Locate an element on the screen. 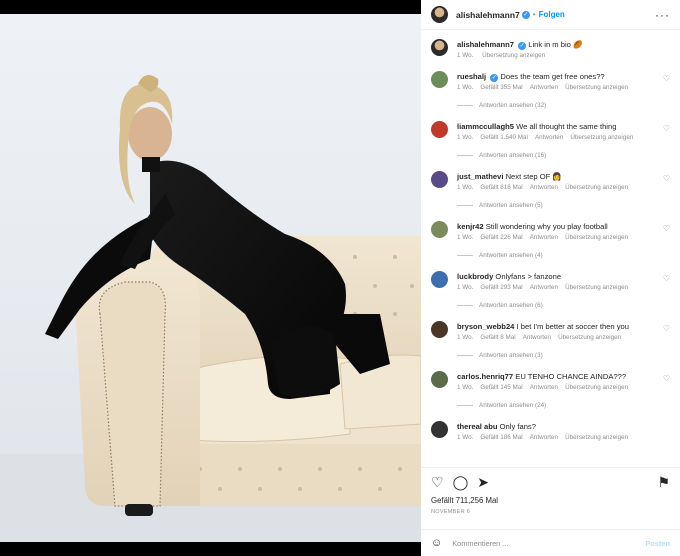 The image size is (680, 556). view-replies-button: Antworten ansehen (3) is located at coordinates (563, 355).